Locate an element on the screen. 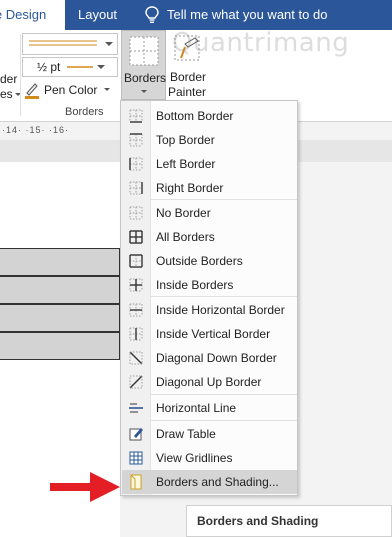 Image resolution: width=392 pixels, height=537 pixels. menu-item-label: Right Border is located at coordinates (190, 188).